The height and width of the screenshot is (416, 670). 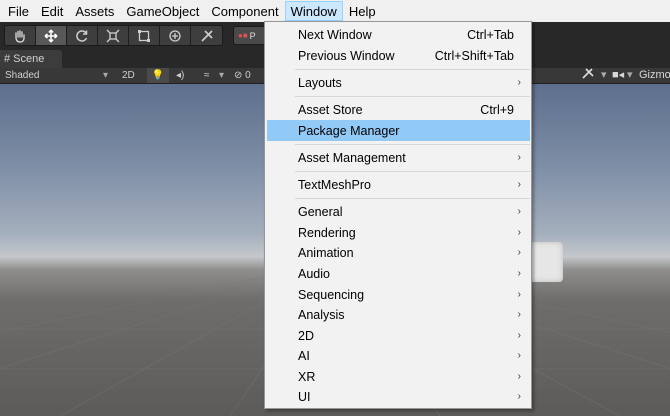 What do you see at coordinates (398, 376) in the screenshot?
I see `menu-item-xr: XR ›` at bounding box center [398, 376].